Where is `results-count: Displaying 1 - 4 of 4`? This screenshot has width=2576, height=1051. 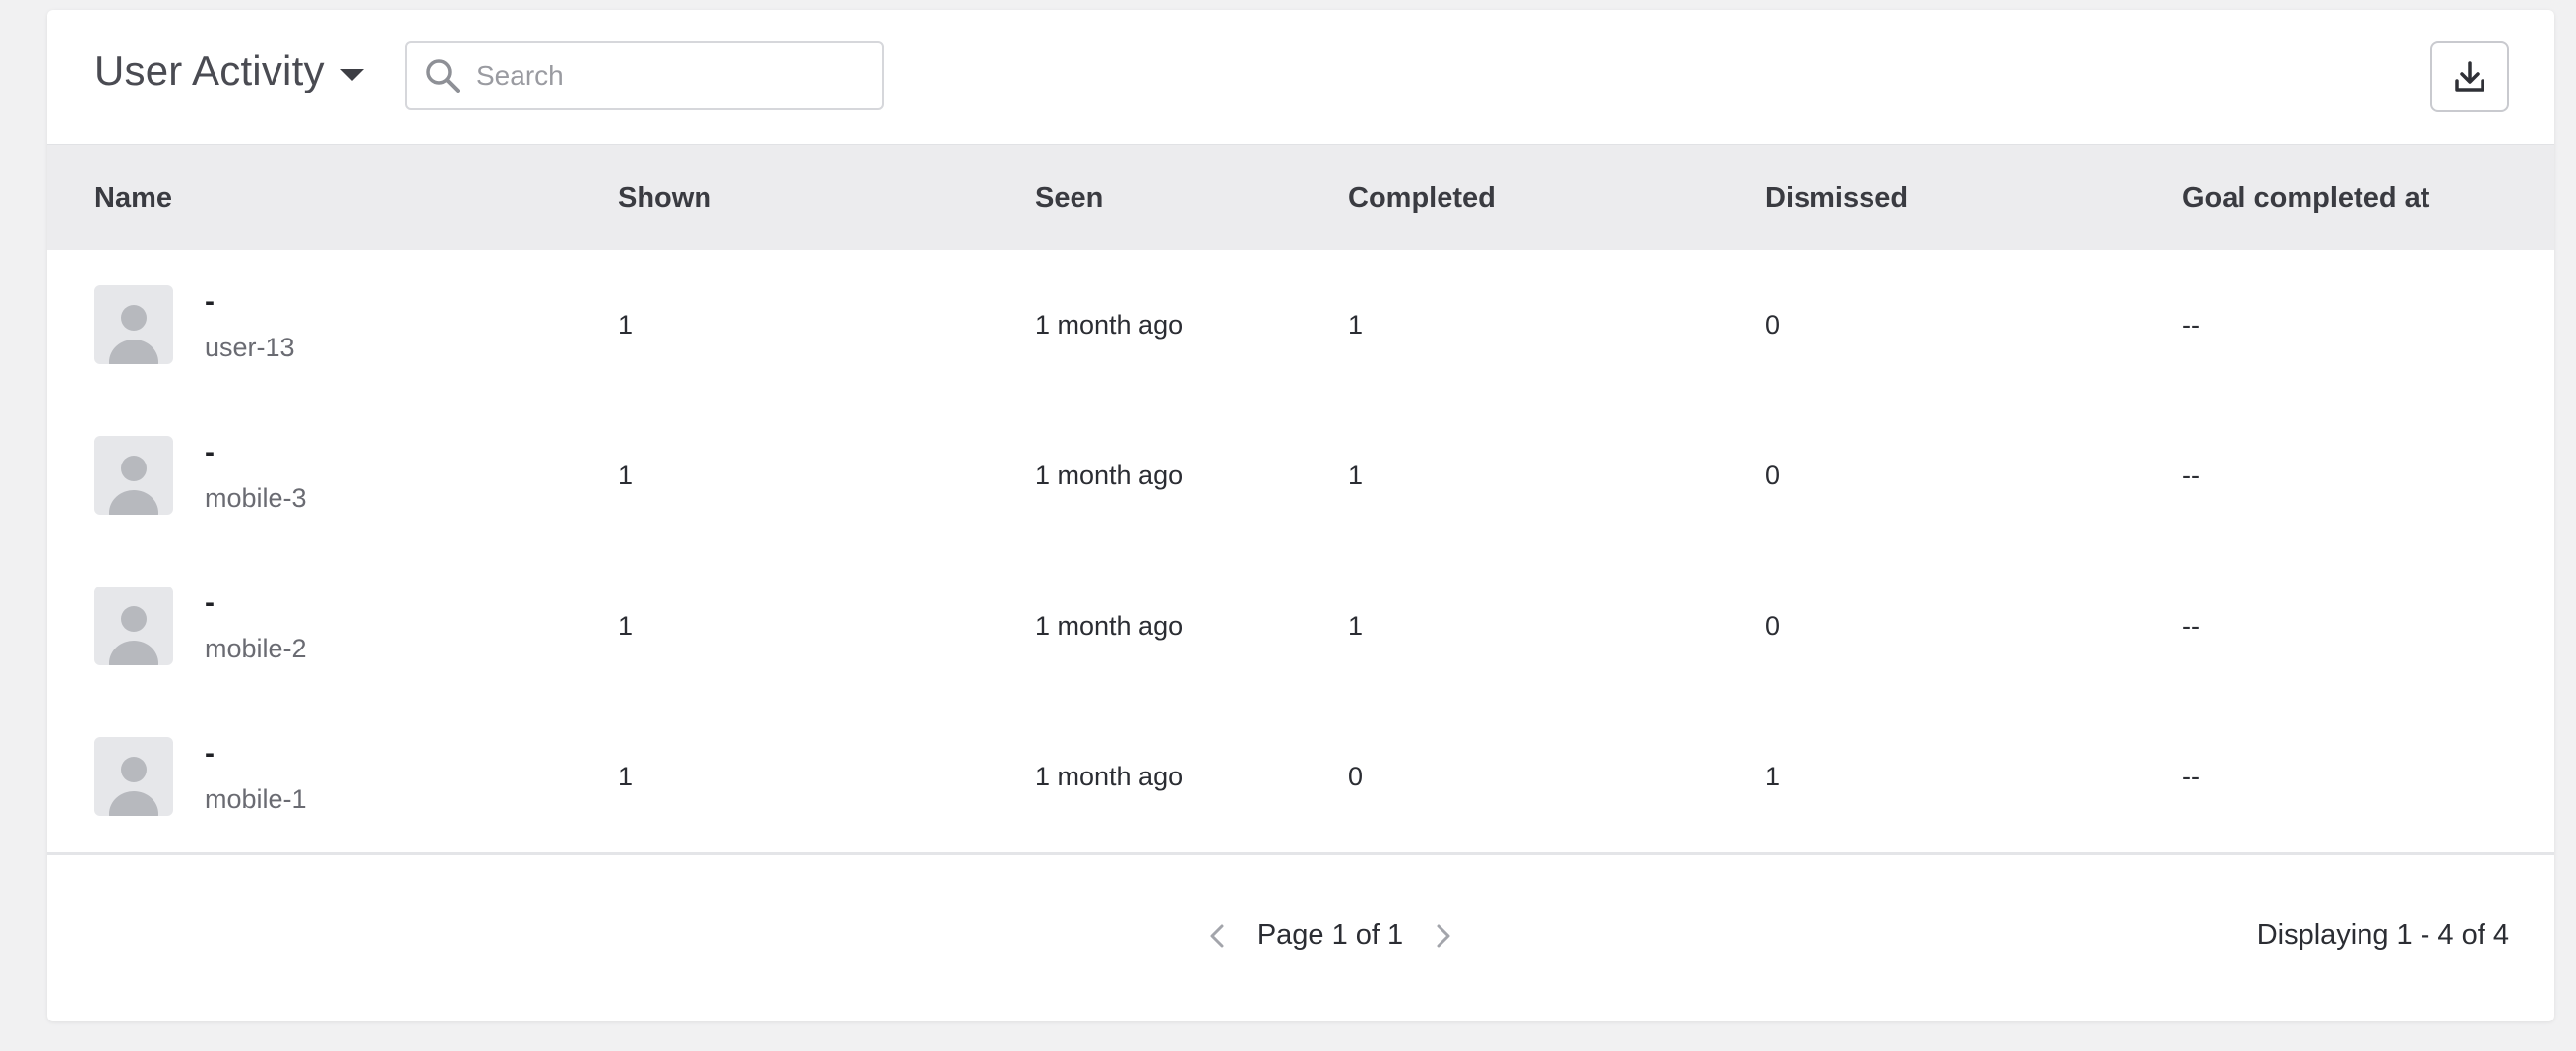
results-count: Displaying 1 - 4 of 4 is located at coordinates (2382, 935).